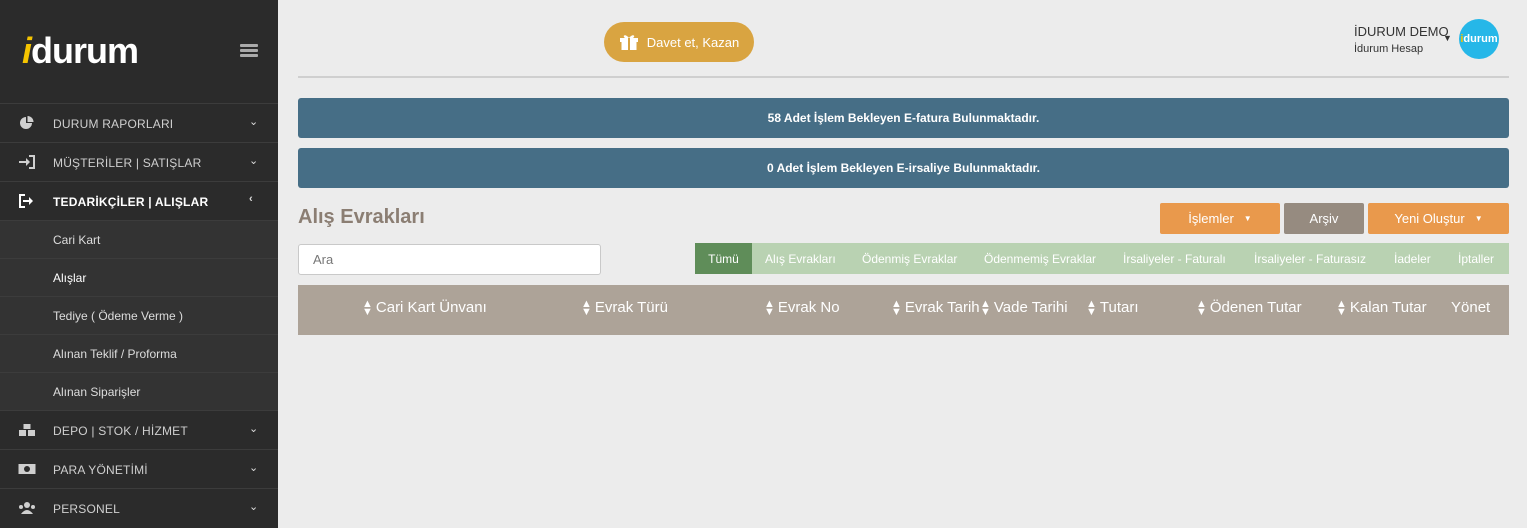 Image resolution: width=1527 pixels, height=528 pixels. I want to click on tab-alis-evraklari: Alış Evrakları, so click(800, 258).